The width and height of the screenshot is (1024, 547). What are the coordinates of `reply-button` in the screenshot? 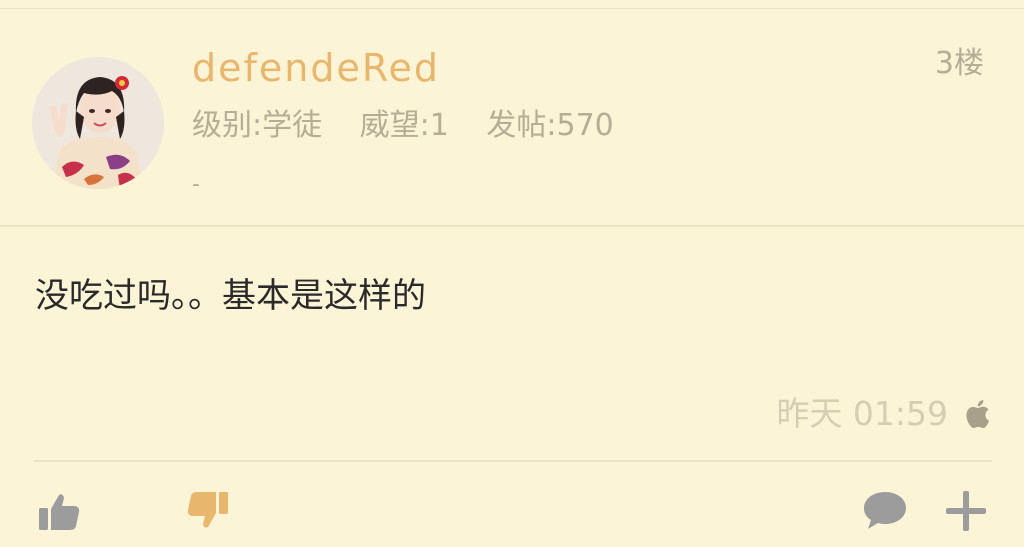 It's located at (885, 511).